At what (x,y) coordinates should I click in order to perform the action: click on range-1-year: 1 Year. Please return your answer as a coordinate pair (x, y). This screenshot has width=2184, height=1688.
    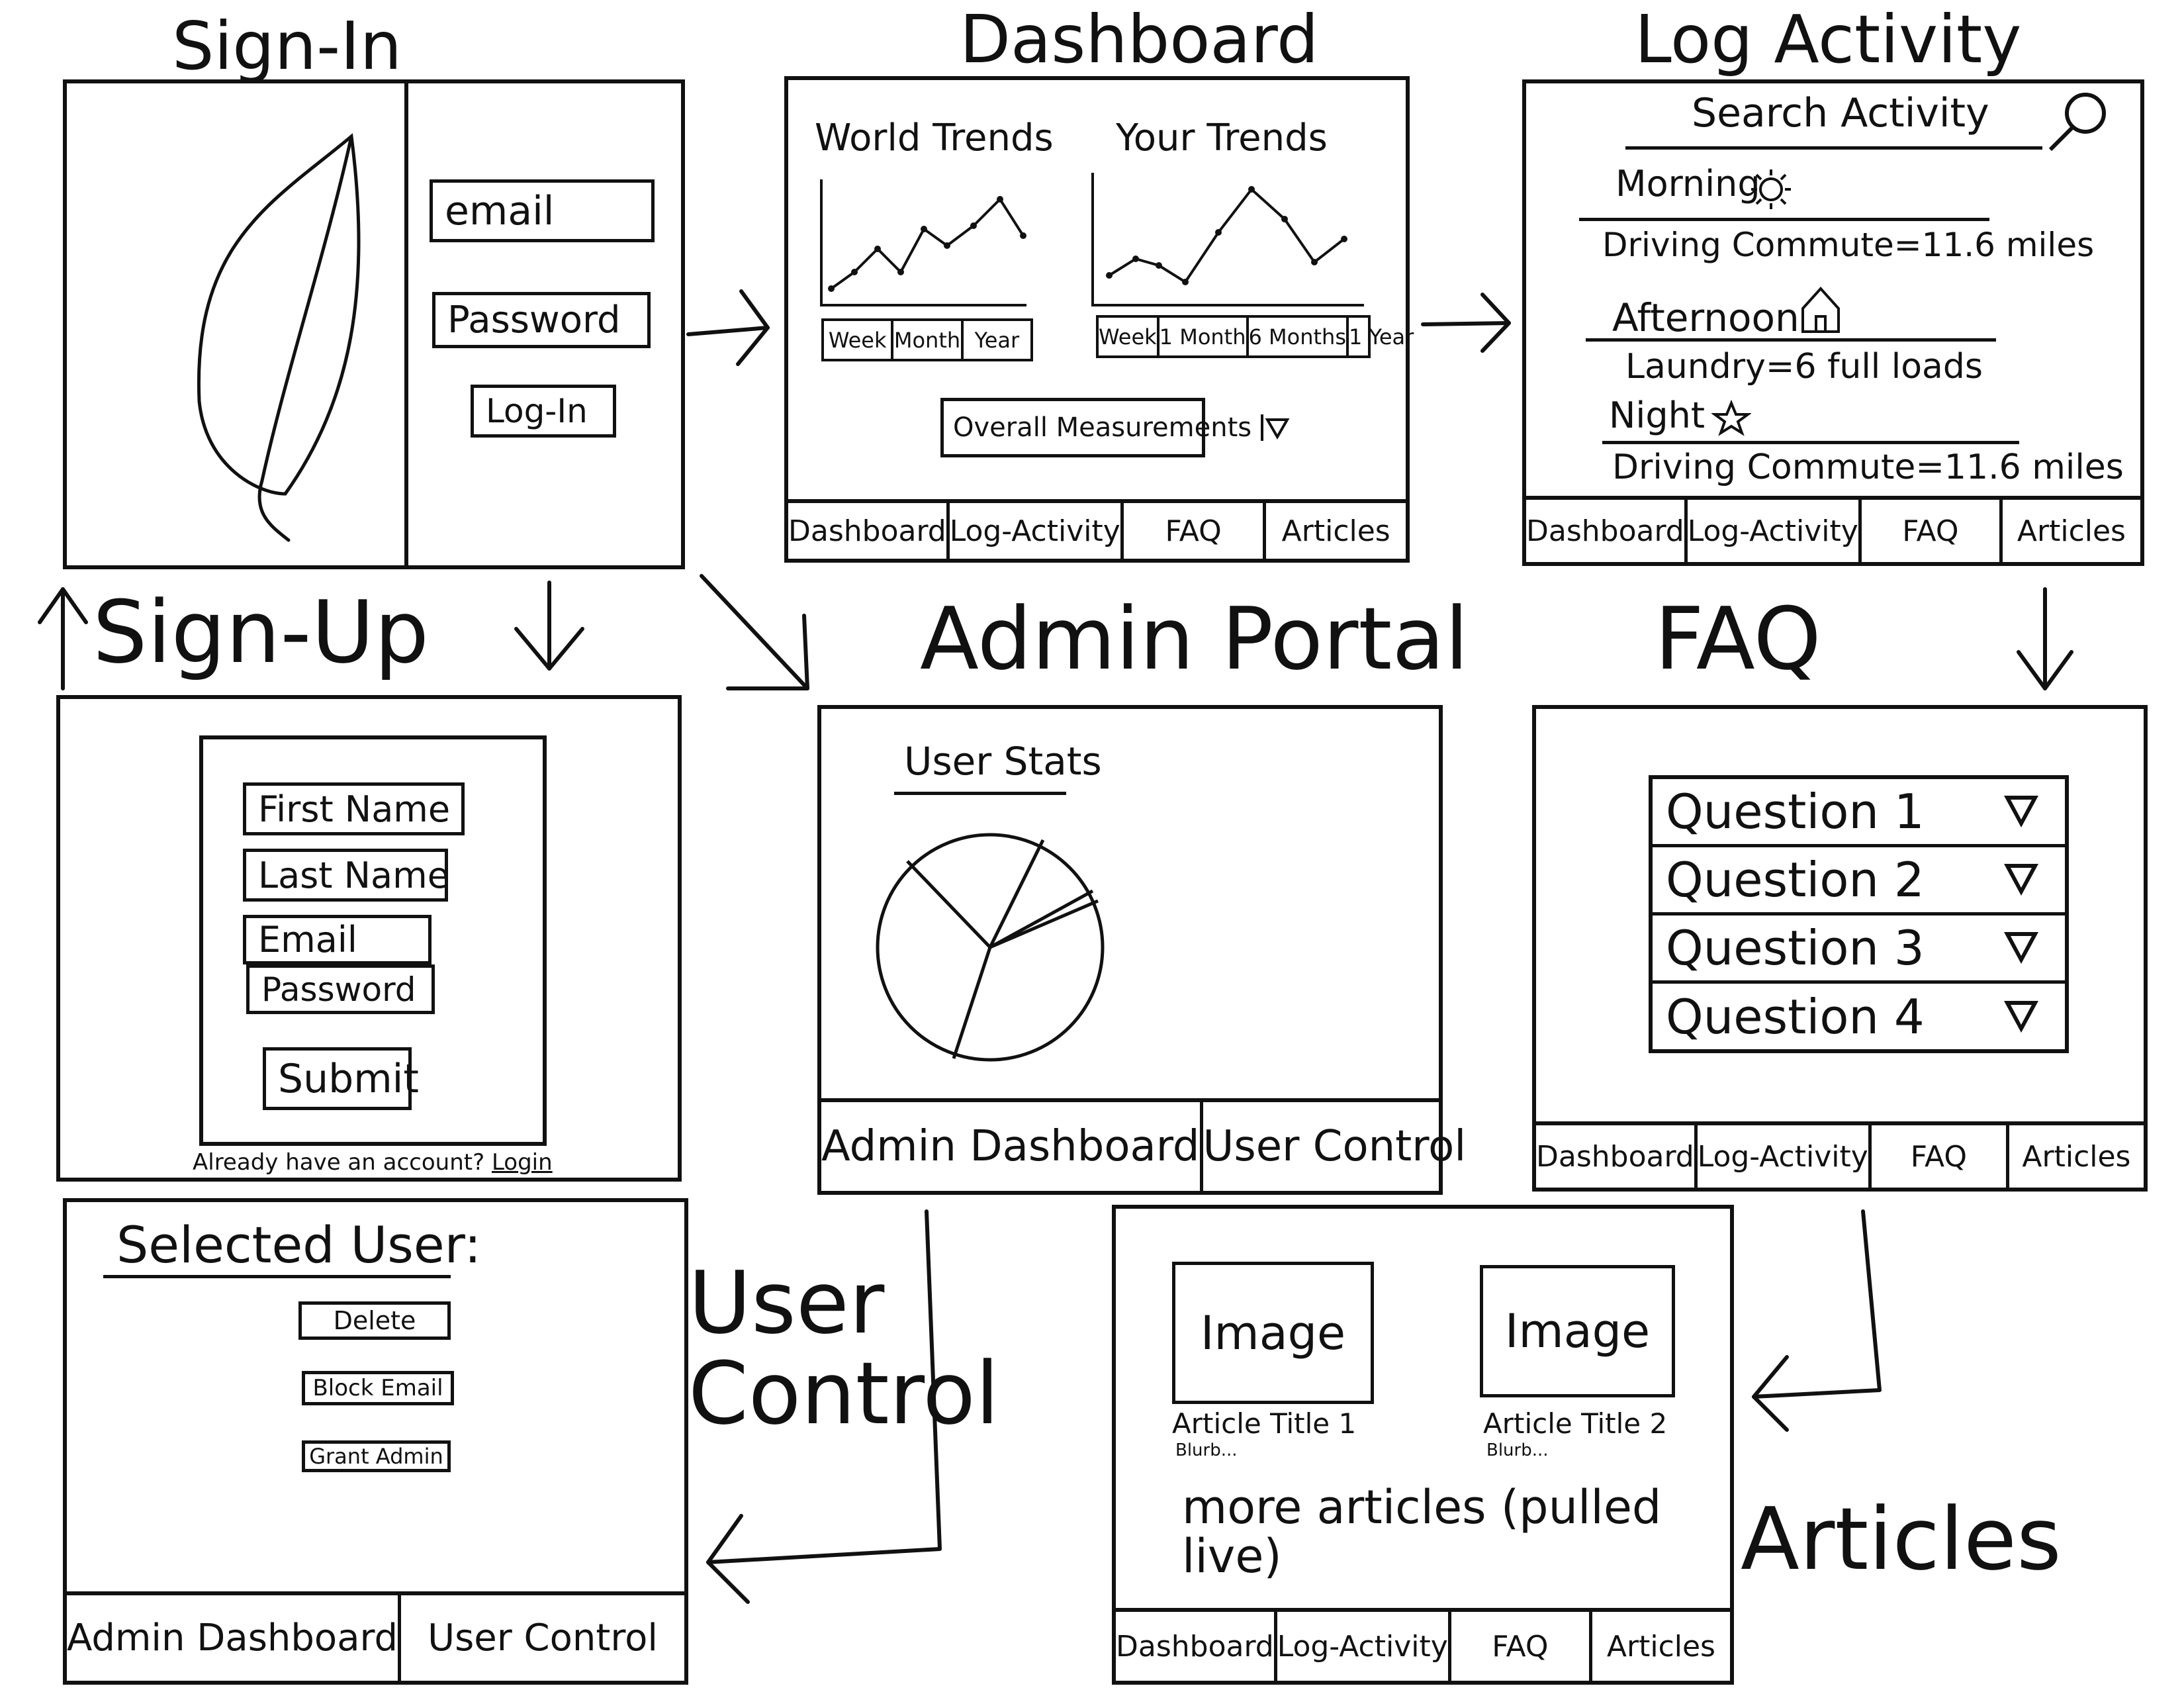
    Looking at the image, I should click on (1382, 336).